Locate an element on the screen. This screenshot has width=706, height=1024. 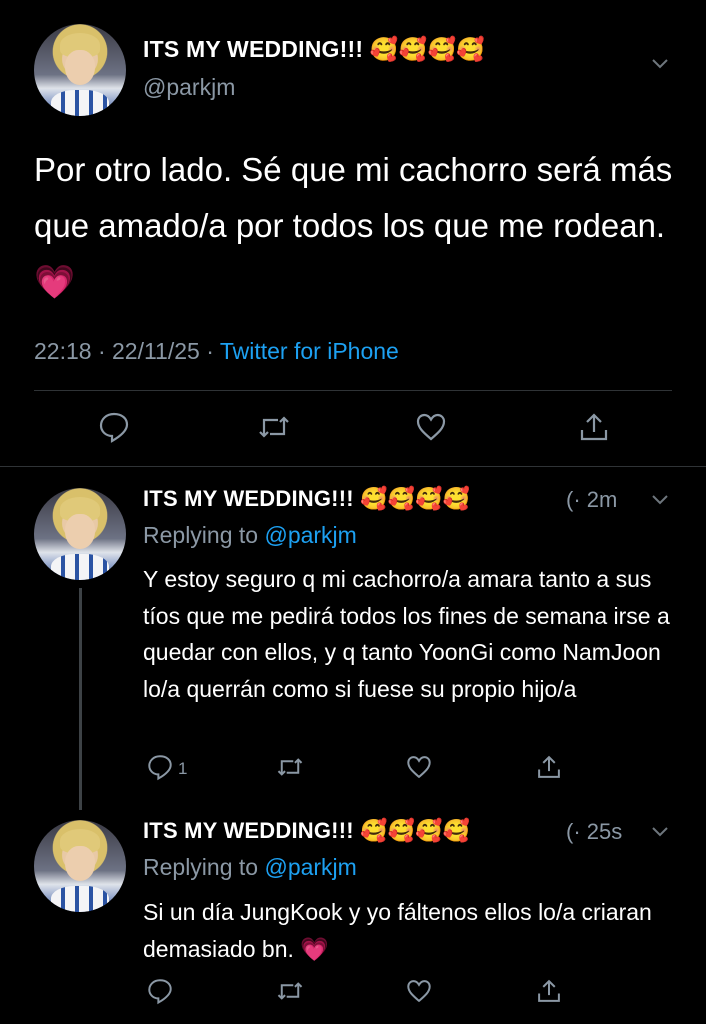
thread-connector is located at coordinates (80, 699).